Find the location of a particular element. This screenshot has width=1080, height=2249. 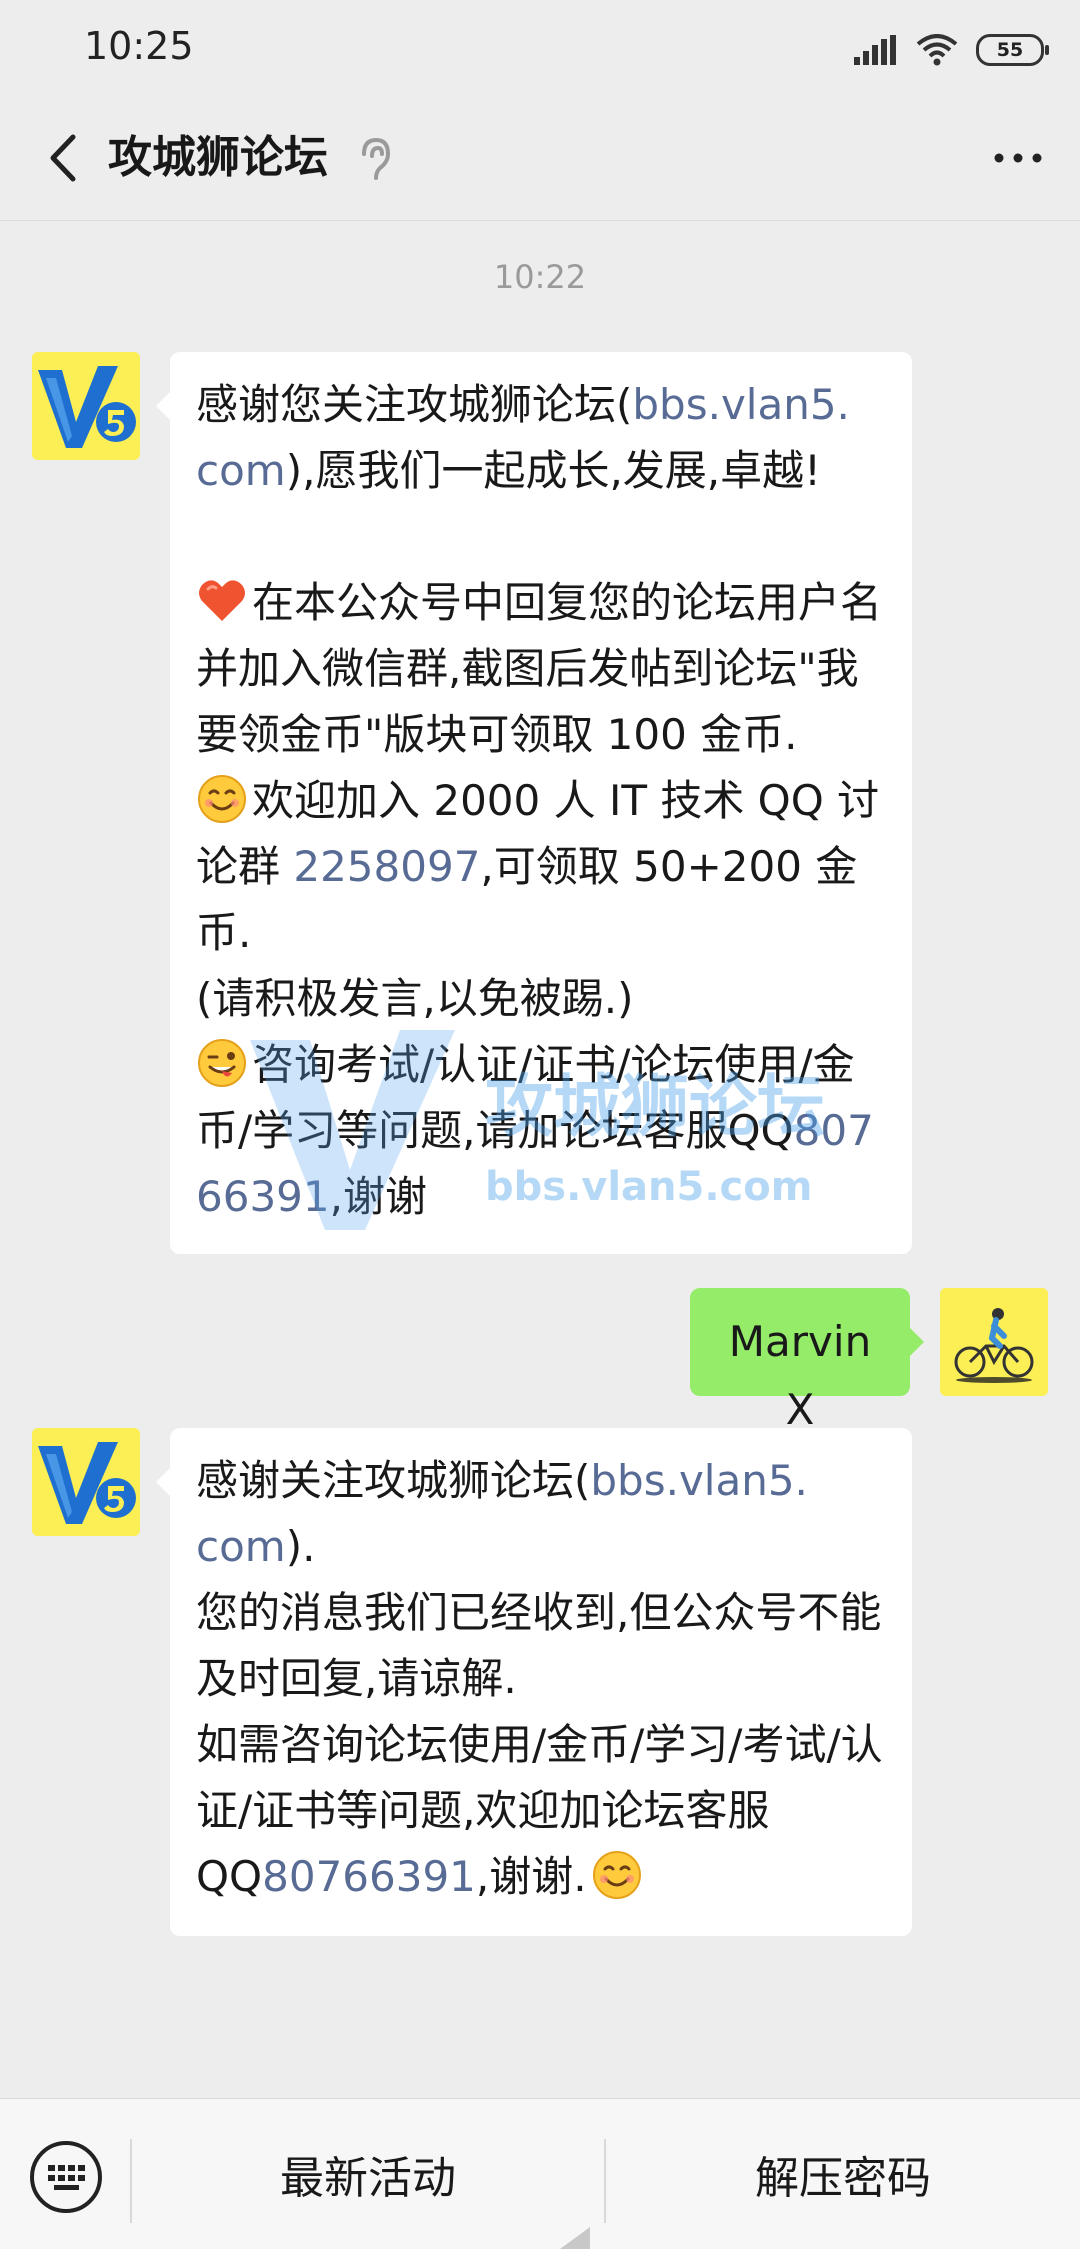

message-text: ,谢谢 is located at coordinates (378, 1196).